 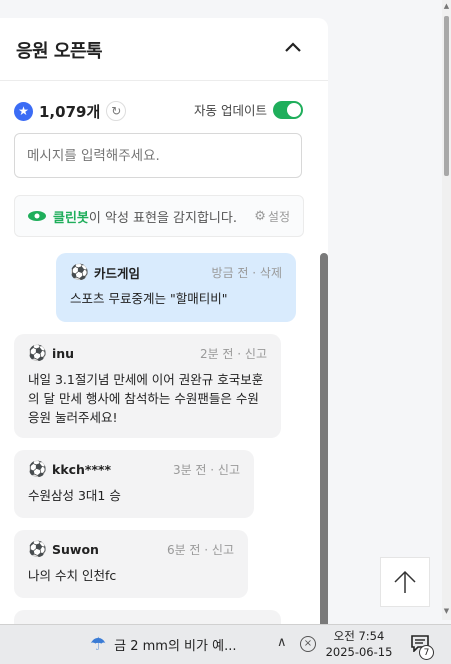 I want to click on scroll-to-top-button, so click(x=405, y=582).